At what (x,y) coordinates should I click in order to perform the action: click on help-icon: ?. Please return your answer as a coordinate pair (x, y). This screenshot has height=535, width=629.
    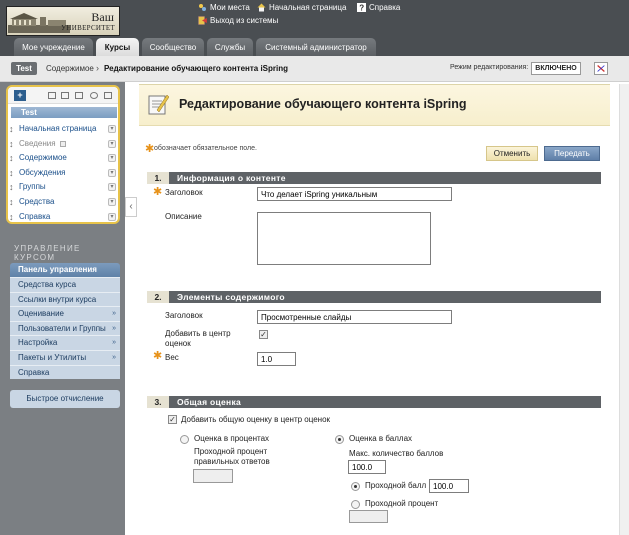
    Looking at the image, I should click on (361, 7).